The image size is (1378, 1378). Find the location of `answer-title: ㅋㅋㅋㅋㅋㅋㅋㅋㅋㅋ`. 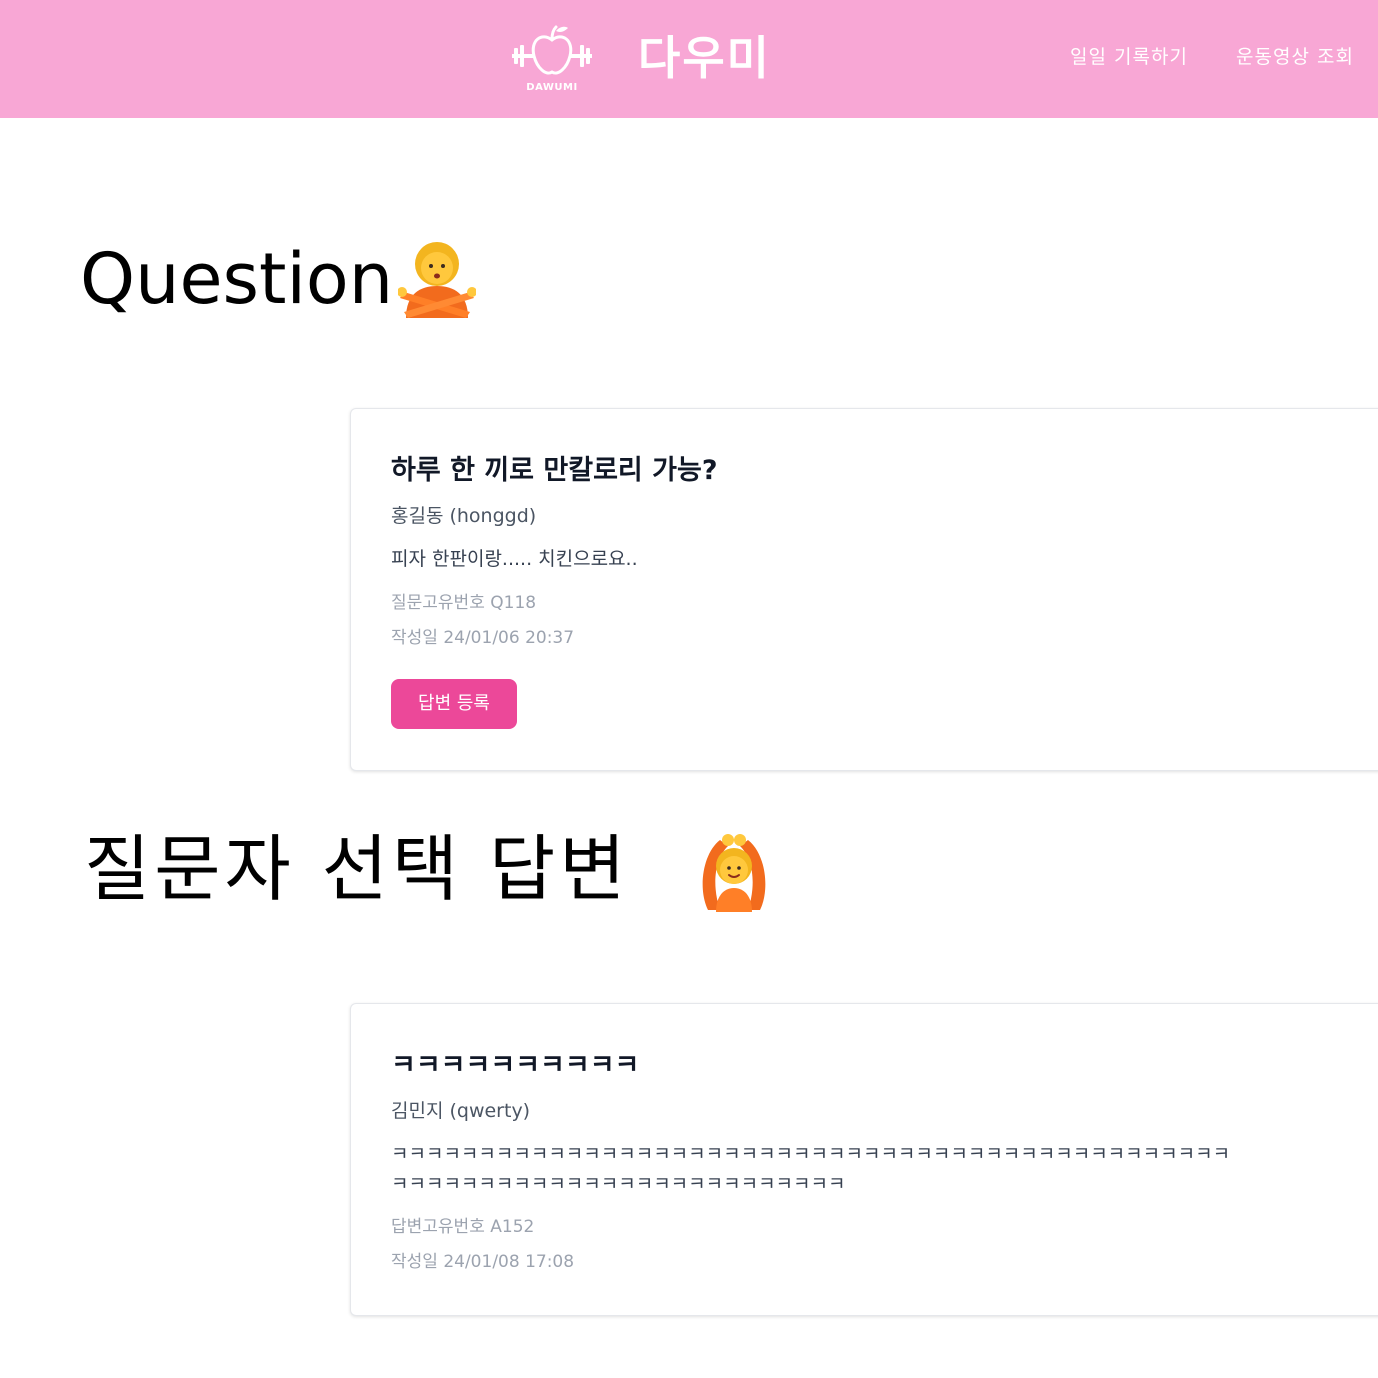

answer-title: ㅋㅋㅋㅋㅋㅋㅋㅋㅋㅋ is located at coordinates (515, 1065).